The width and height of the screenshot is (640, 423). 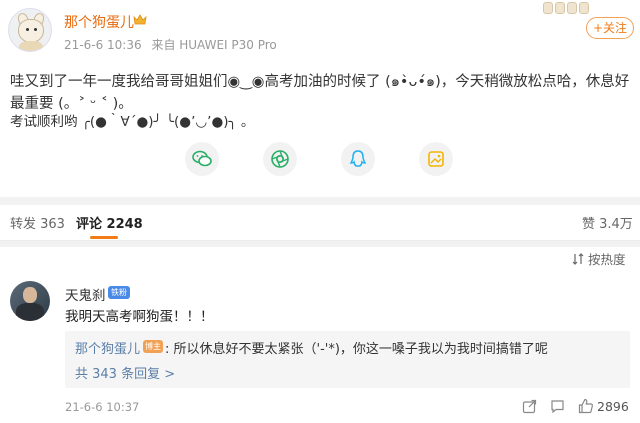 I want to click on sort-row: 按热度, so click(x=320, y=257).